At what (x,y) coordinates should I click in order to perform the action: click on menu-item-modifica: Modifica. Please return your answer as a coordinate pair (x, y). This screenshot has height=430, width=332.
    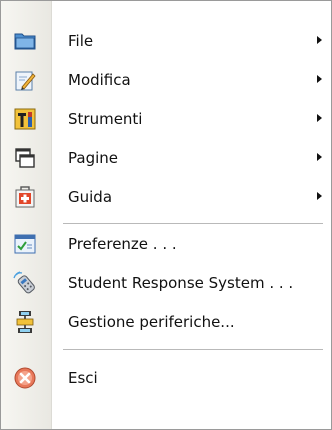
    Looking at the image, I should click on (166, 80).